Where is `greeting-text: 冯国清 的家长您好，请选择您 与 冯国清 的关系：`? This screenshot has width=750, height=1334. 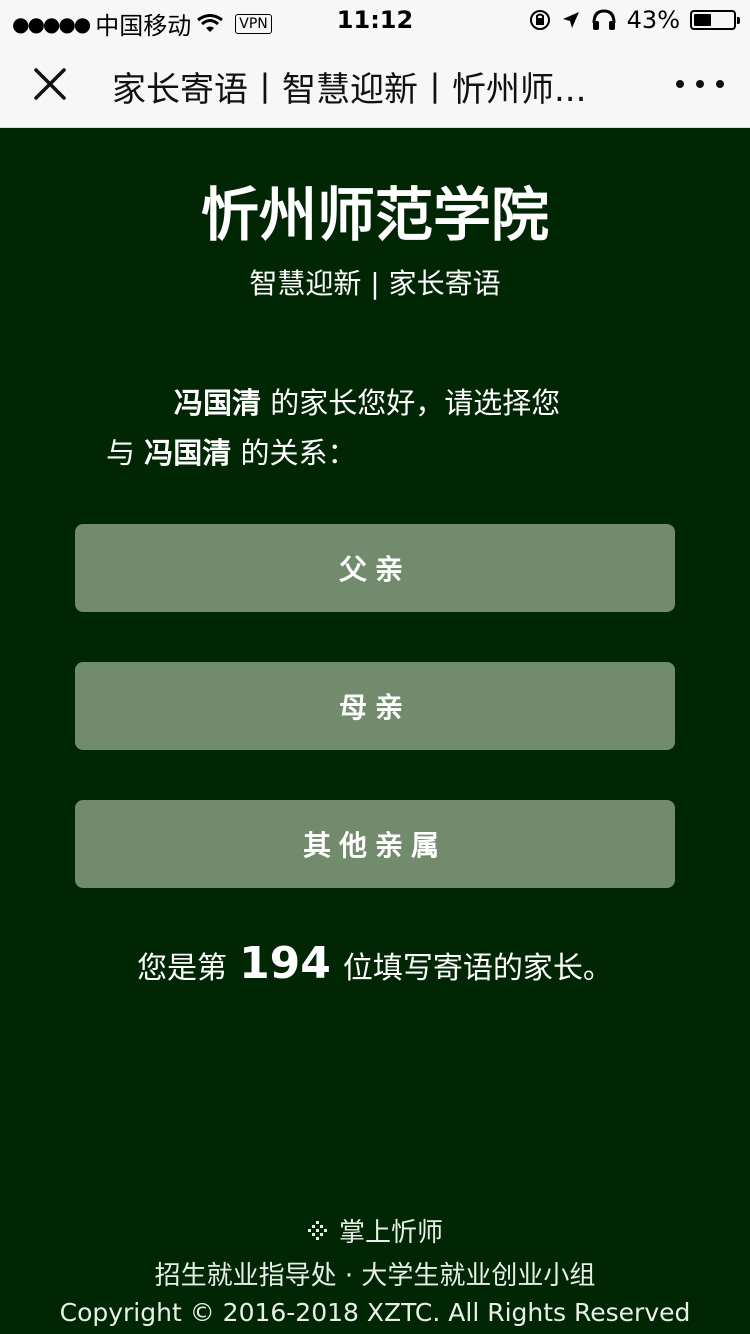 greeting-text: 冯国清 的家长您好，请选择您 与 冯国清 的关系： is located at coordinates (376, 428).